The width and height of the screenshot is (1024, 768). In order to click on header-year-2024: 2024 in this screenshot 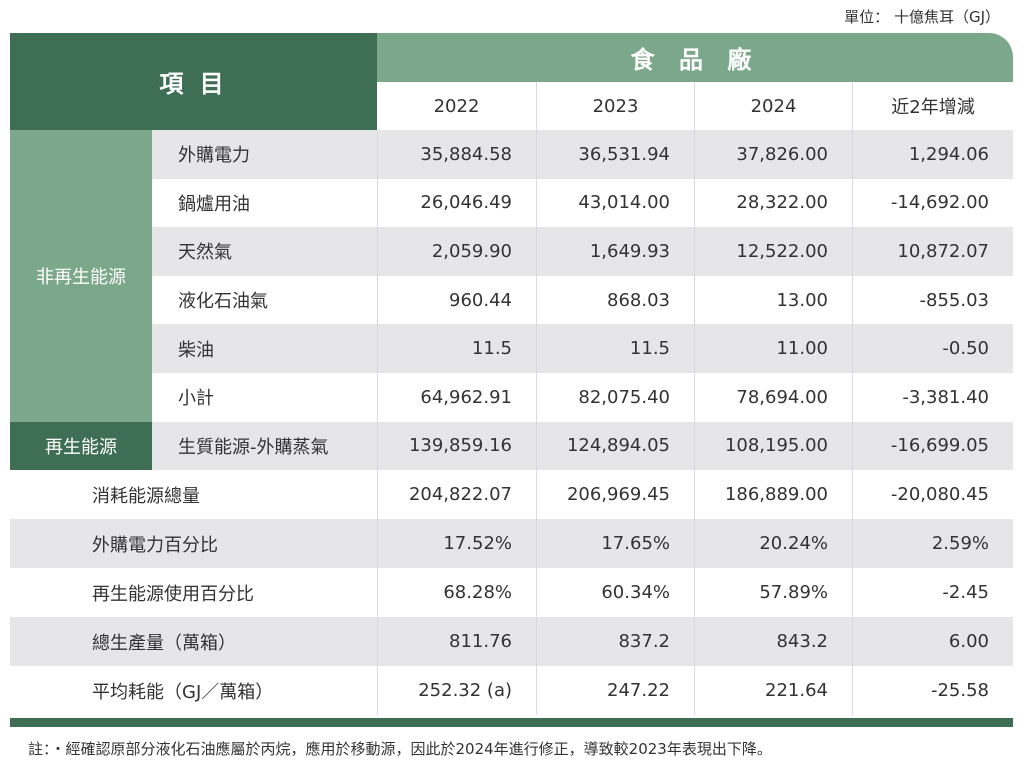, I will do `click(773, 106)`.